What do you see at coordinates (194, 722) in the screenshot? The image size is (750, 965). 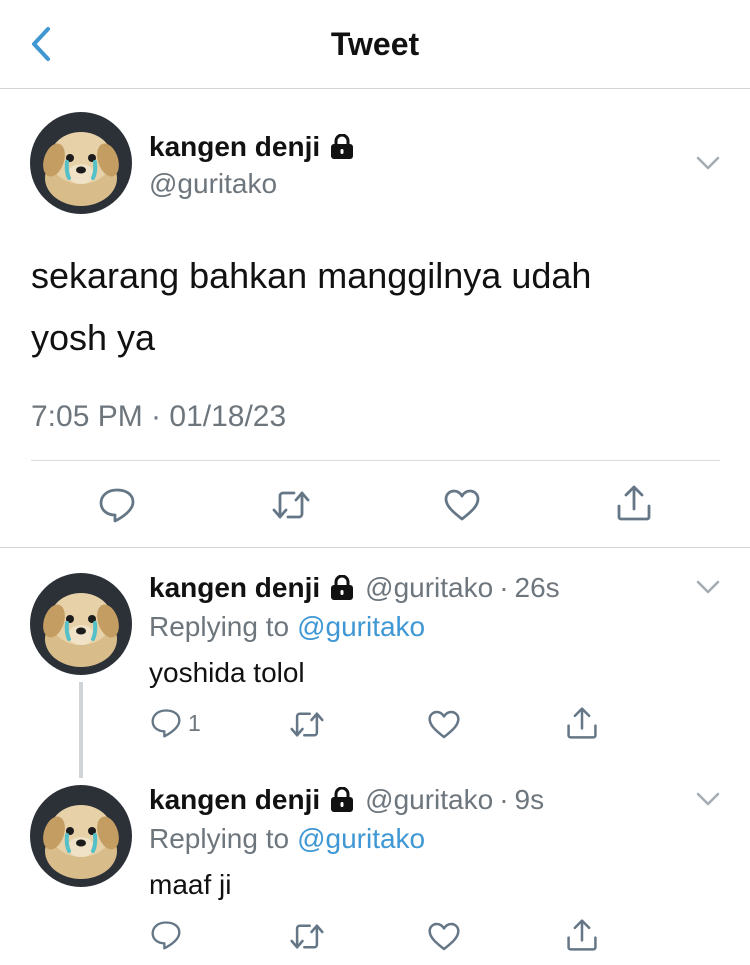 I see `reply-count: 1` at bounding box center [194, 722].